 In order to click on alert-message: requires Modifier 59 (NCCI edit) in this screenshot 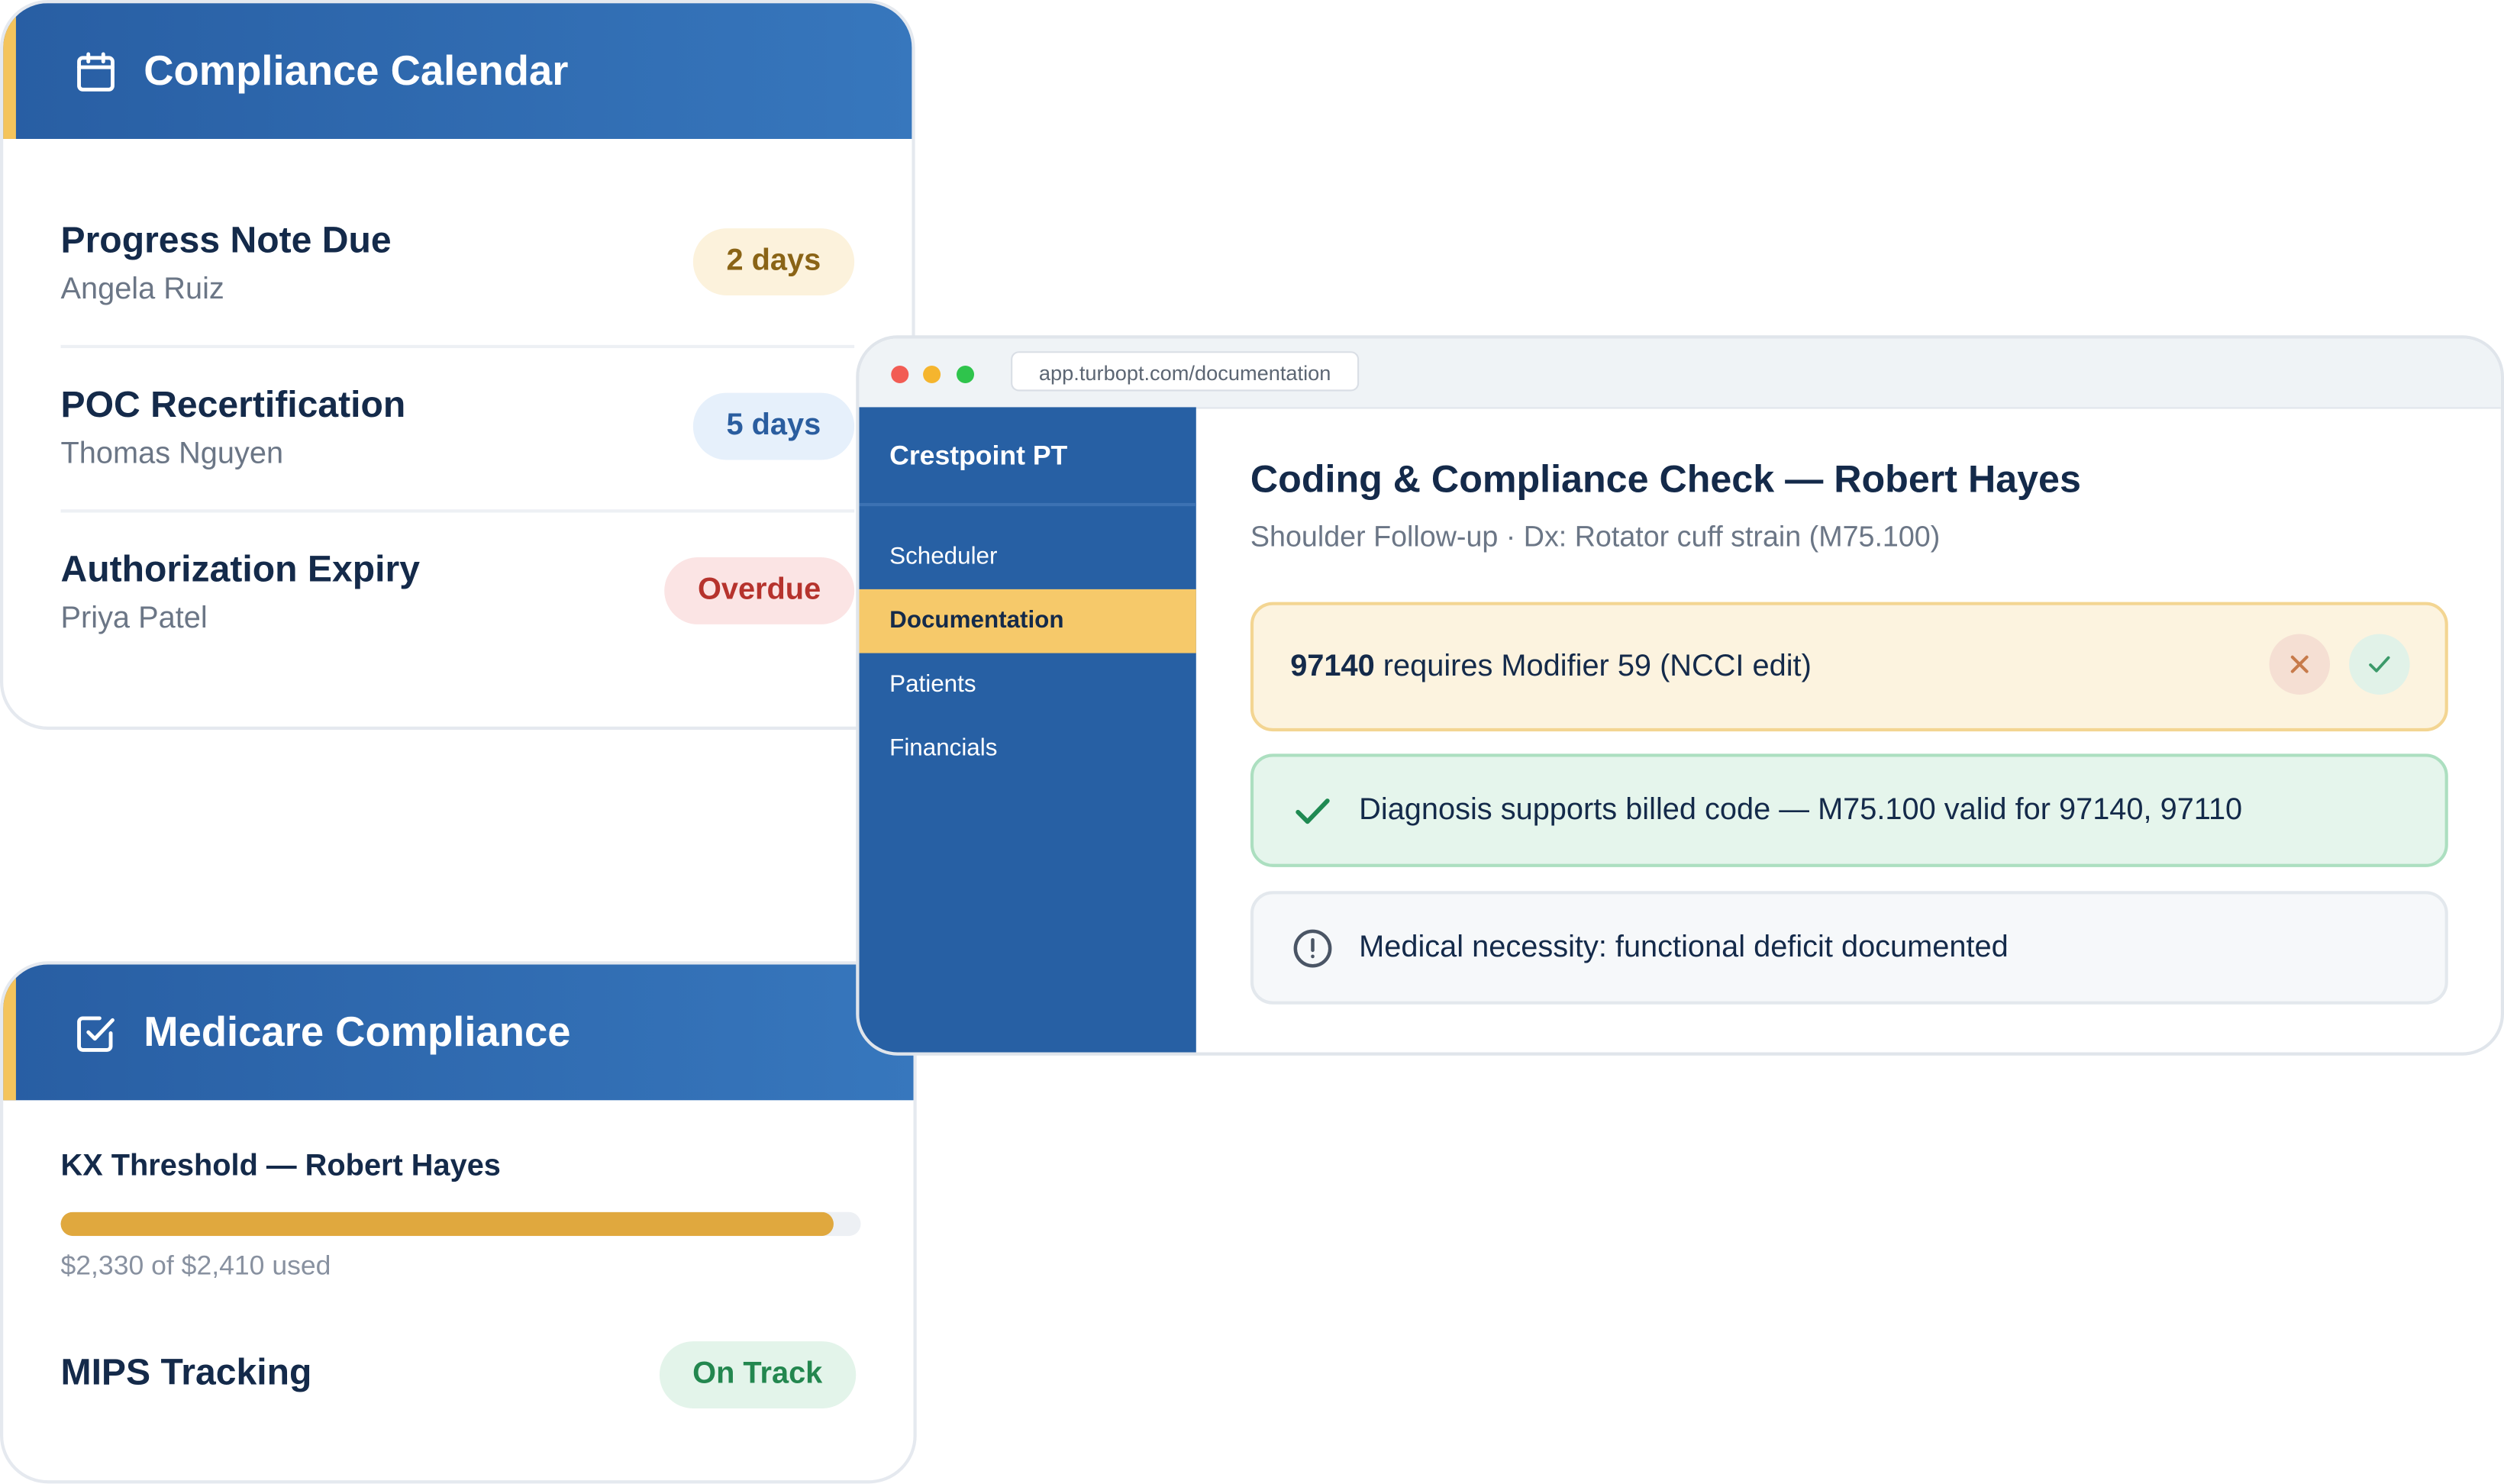, I will do `click(1593, 666)`.